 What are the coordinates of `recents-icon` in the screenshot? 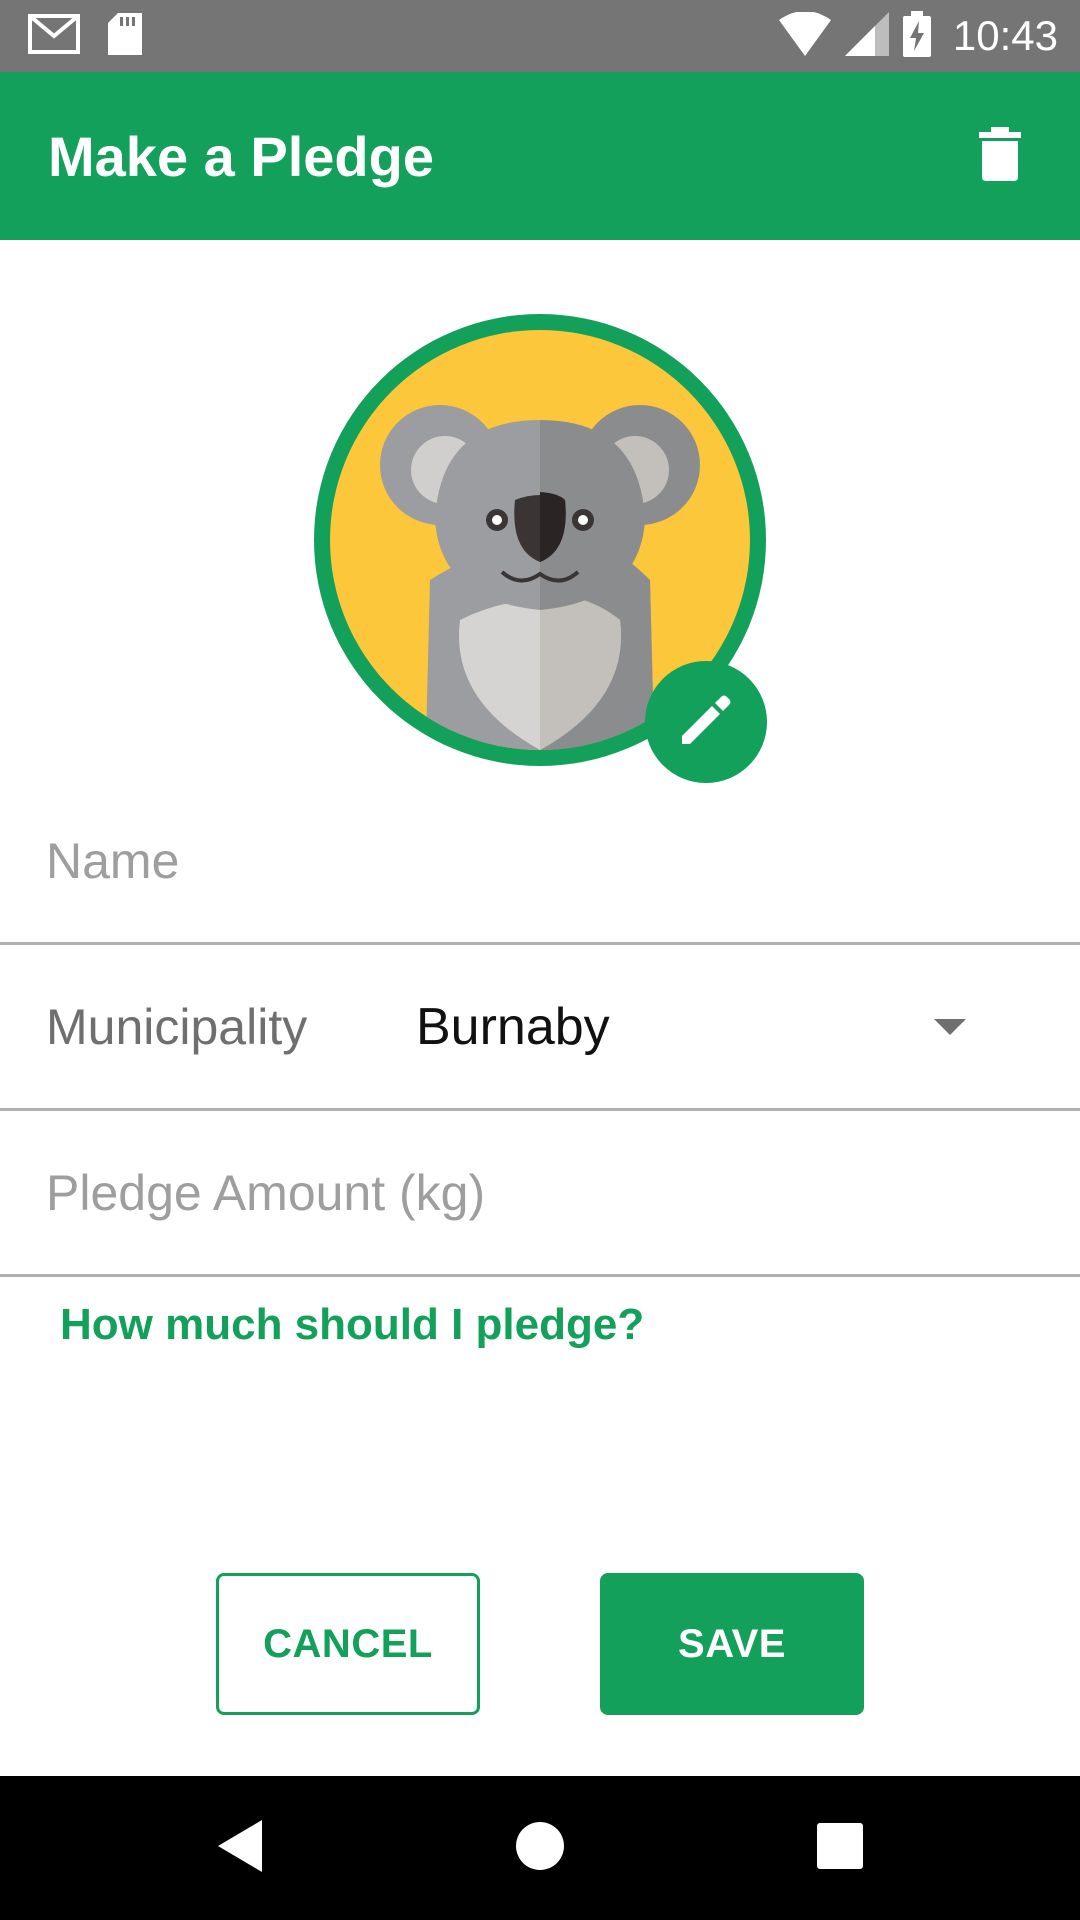 It's located at (840, 1848).